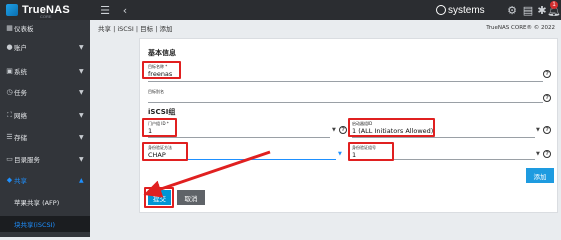 This screenshot has width=561, height=240. What do you see at coordinates (191, 197) in the screenshot?
I see `cancel-button: 取消` at bounding box center [191, 197].